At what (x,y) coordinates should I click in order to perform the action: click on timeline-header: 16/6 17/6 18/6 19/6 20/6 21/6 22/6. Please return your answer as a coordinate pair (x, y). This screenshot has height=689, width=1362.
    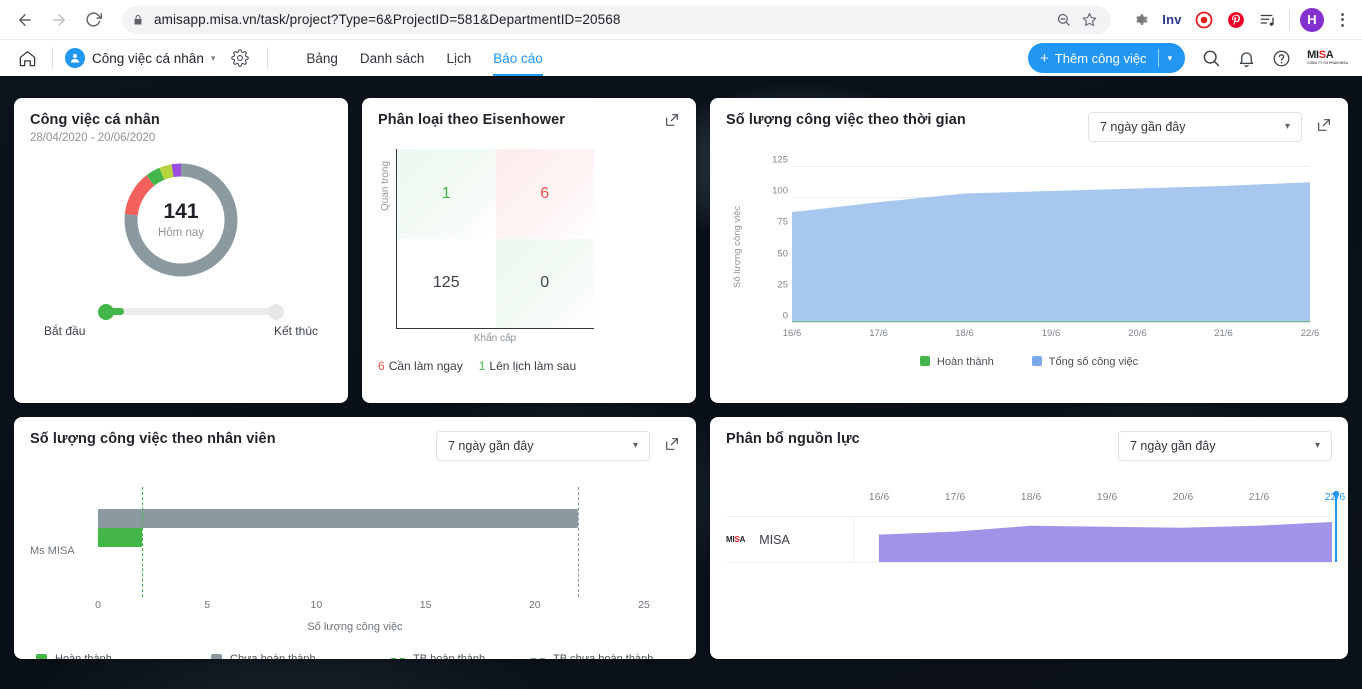
    Looking at the image, I should click on (1035, 504).